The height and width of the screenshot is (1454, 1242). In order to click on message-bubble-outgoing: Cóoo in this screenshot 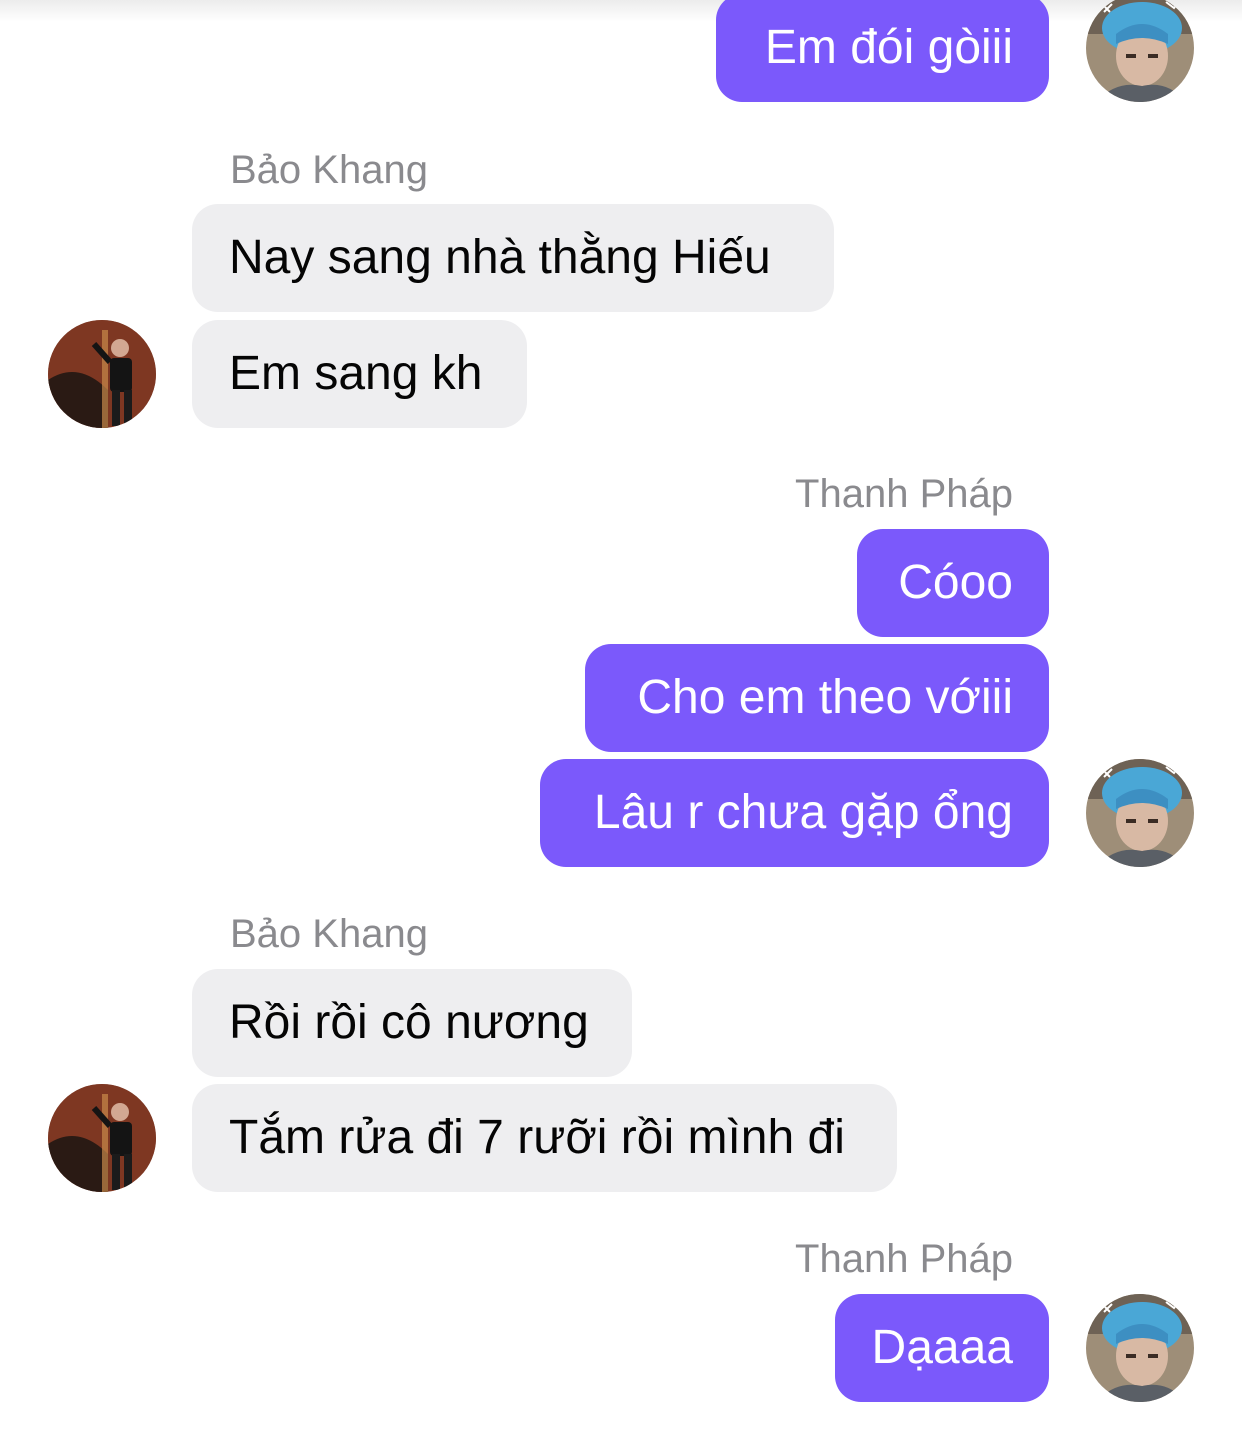, I will do `click(953, 583)`.